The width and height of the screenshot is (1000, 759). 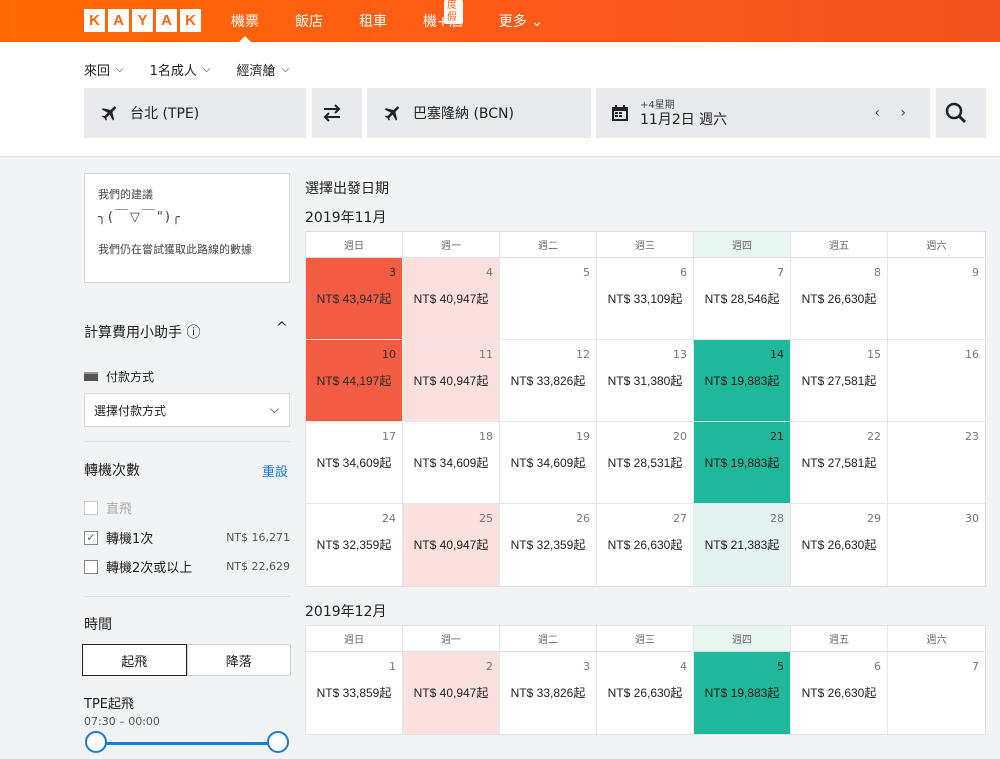 What do you see at coordinates (936, 298) in the screenshot?
I see `calendar-day: 9` at bounding box center [936, 298].